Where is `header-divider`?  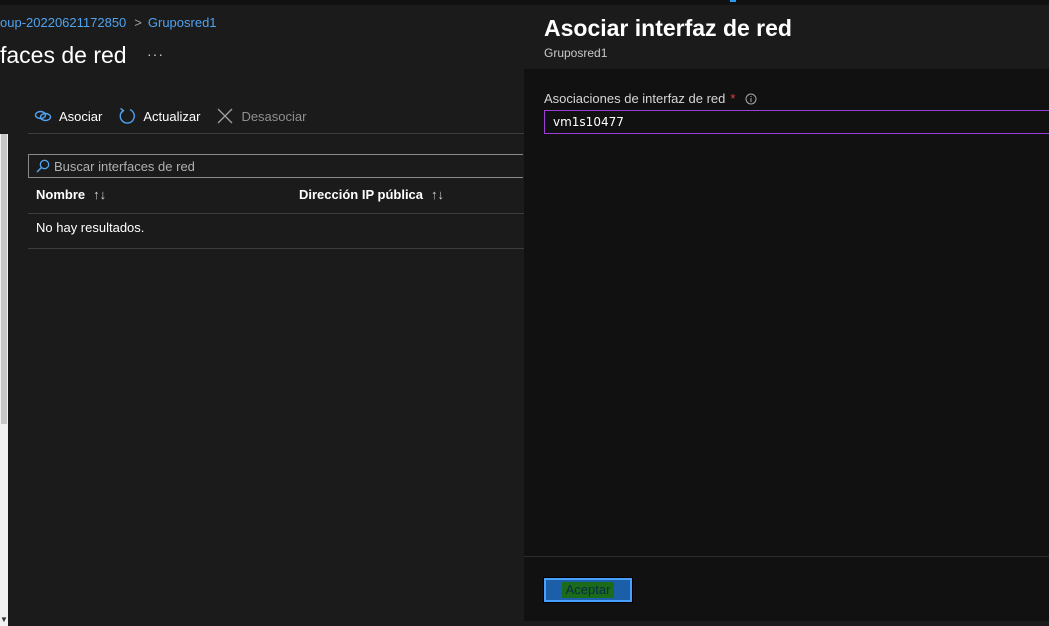 header-divider is located at coordinates (276, 213).